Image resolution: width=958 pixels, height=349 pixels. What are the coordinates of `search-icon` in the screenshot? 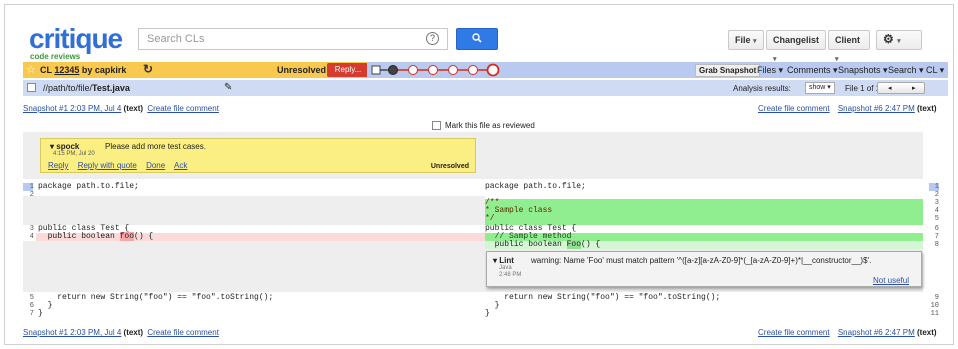 It's located at (477, 38).